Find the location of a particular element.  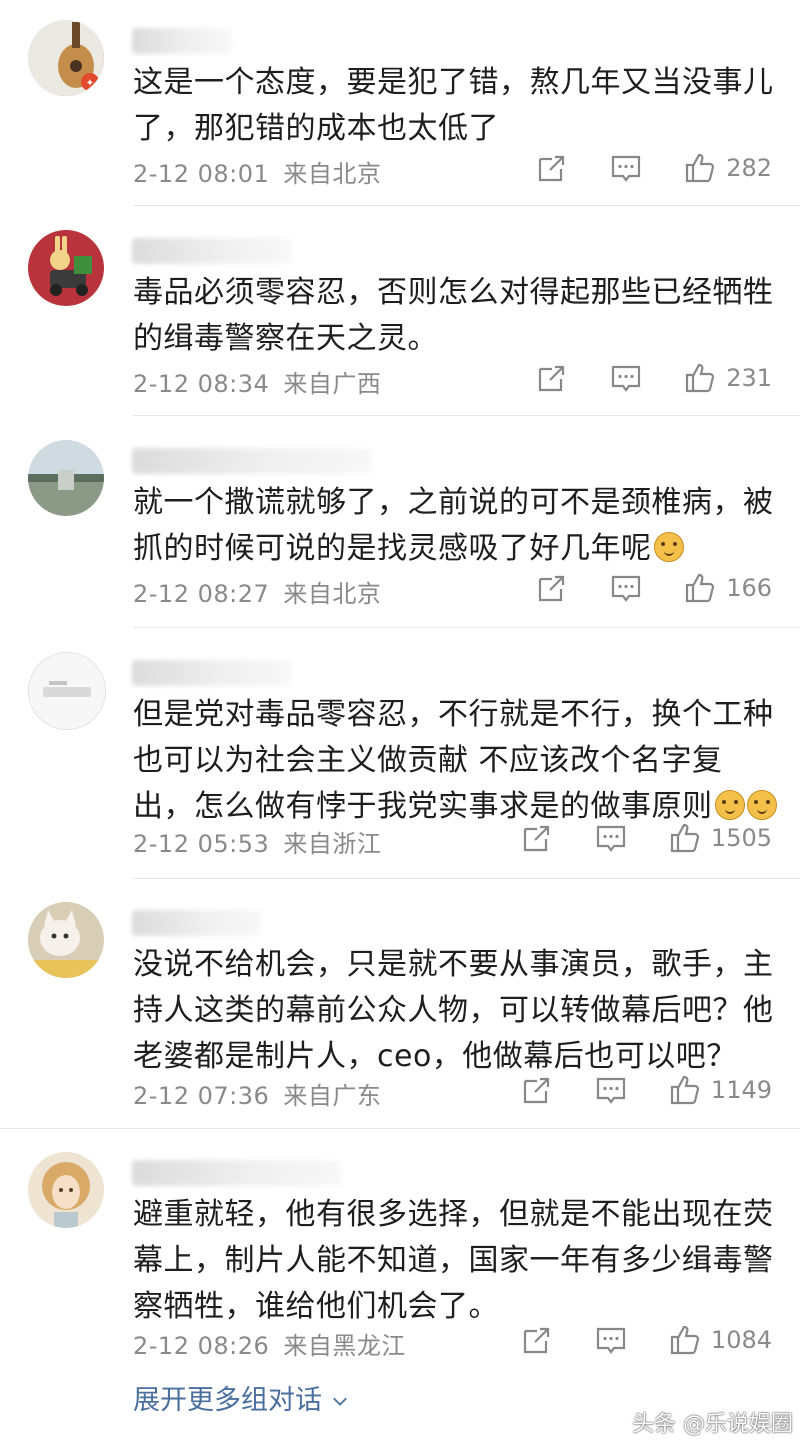

timestamp: 2-12 05:53 is located at coordinates (201, 844).